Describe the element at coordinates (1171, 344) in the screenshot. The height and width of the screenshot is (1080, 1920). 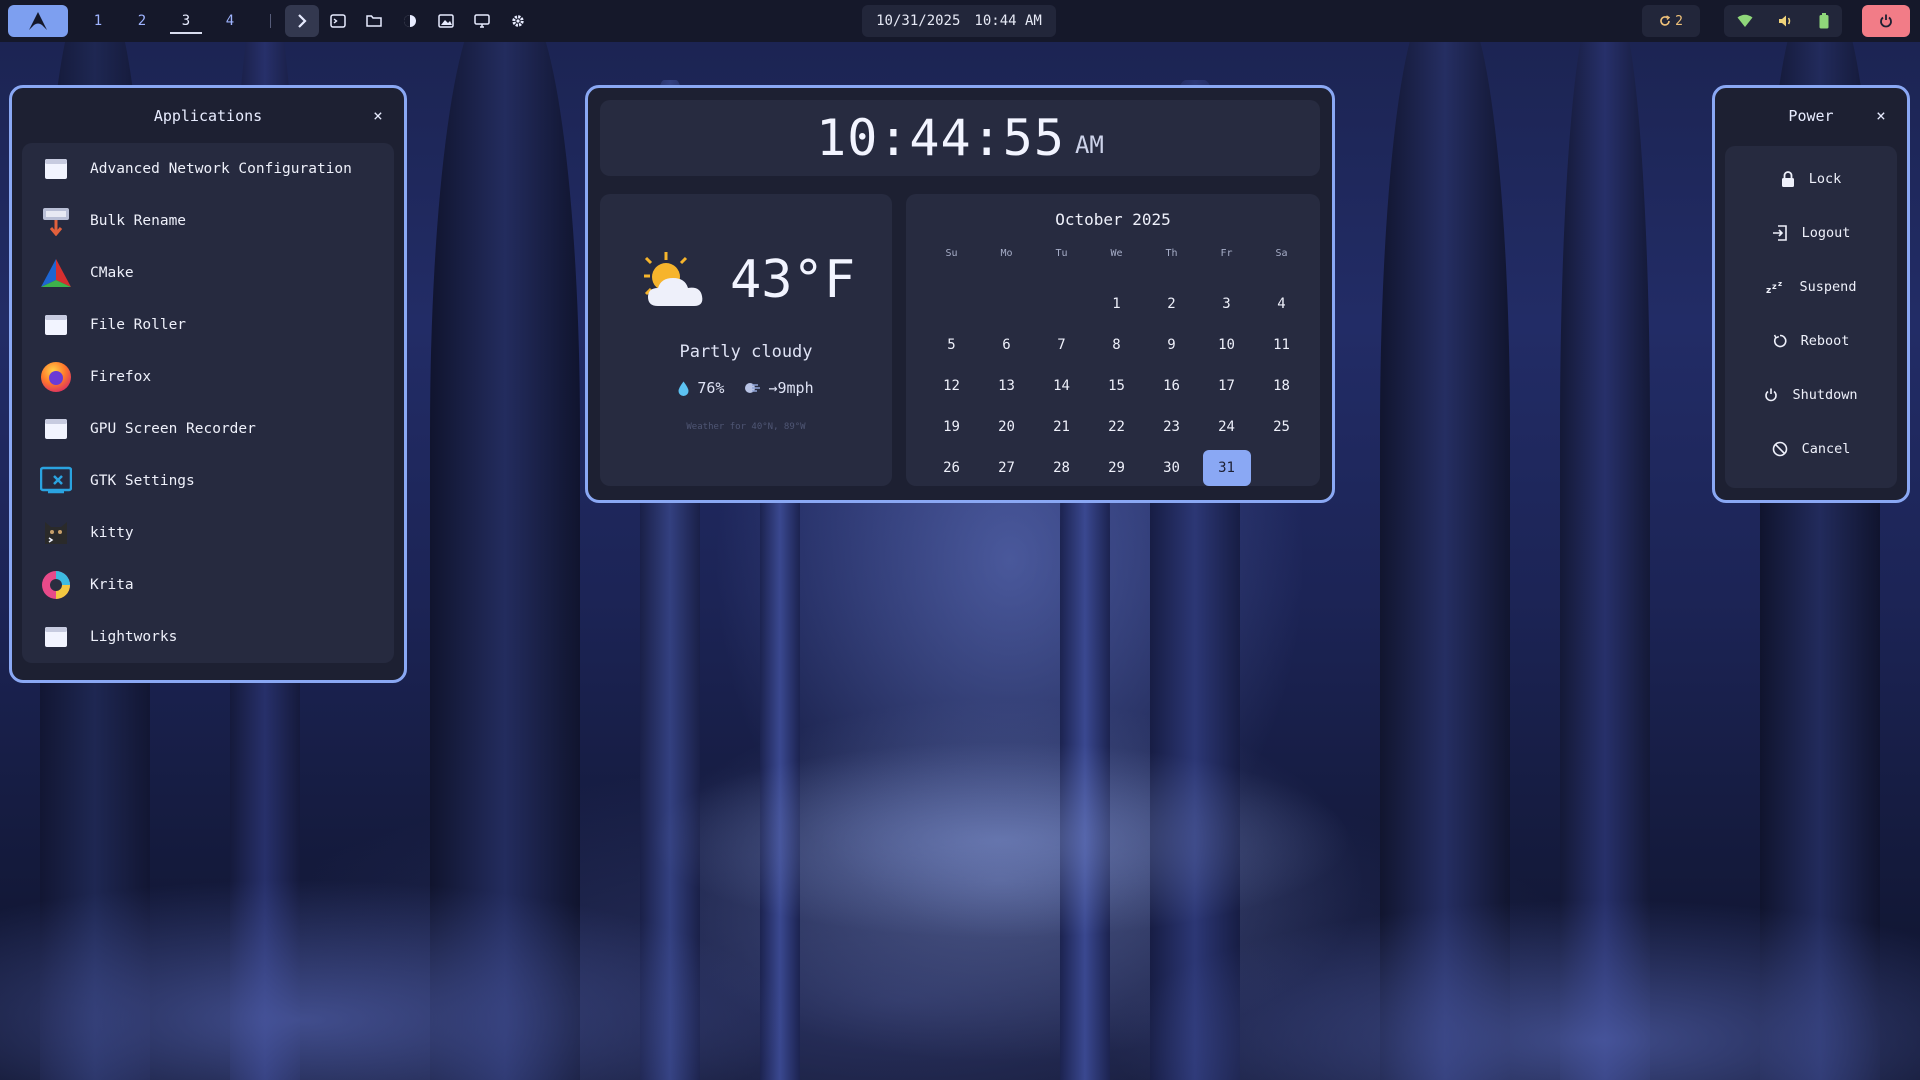
I see `calendar-day: 9` at that location.